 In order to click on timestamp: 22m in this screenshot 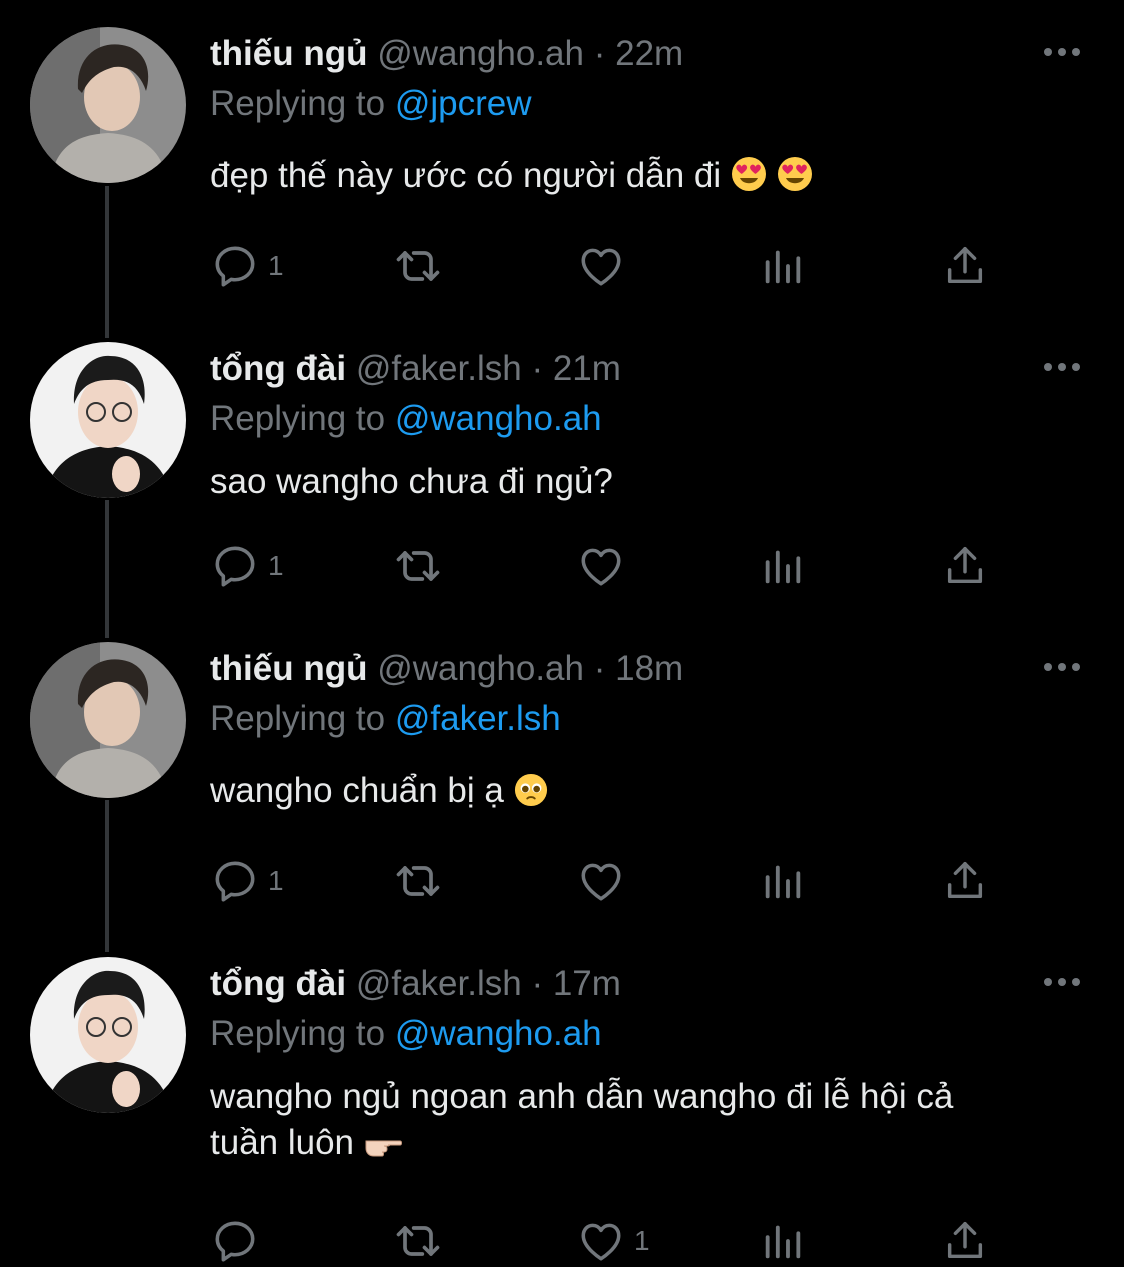, I will do `click(649, 53)`.